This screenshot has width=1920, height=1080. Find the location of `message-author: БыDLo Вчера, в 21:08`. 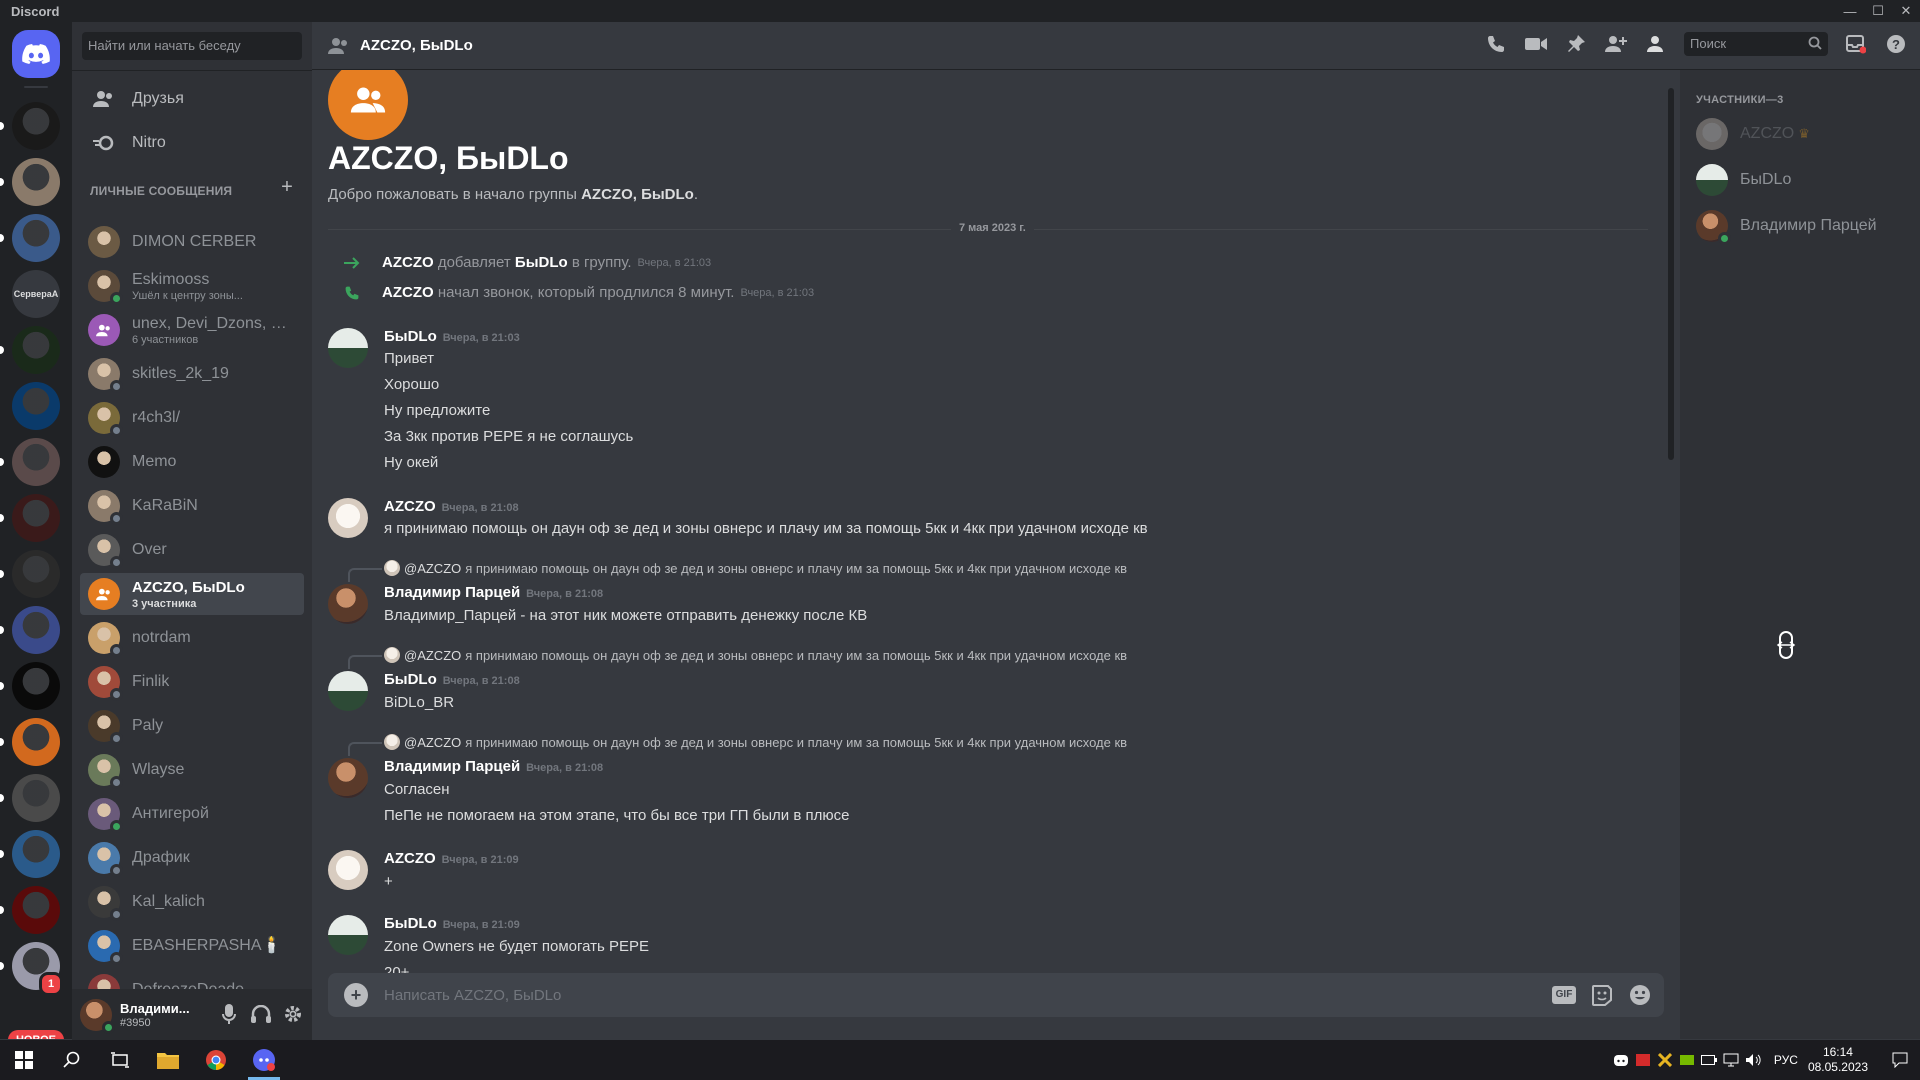

message-author: БыDLo Вчера, в 21:08 is located at coordinates (452, 679).